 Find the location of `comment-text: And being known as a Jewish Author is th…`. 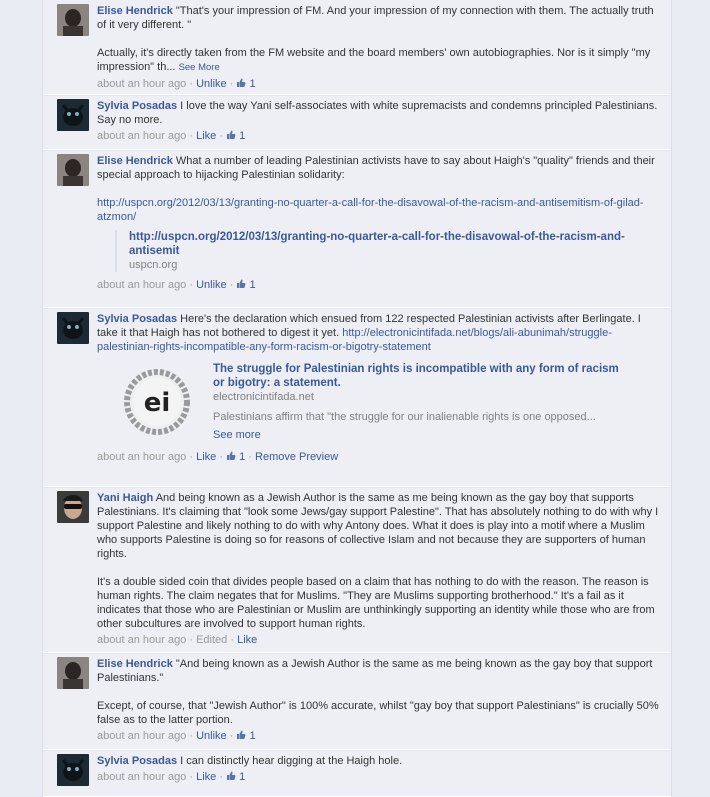

comment-text: And being known as a Jewish Author is th… is located at coordinates (378, 526).